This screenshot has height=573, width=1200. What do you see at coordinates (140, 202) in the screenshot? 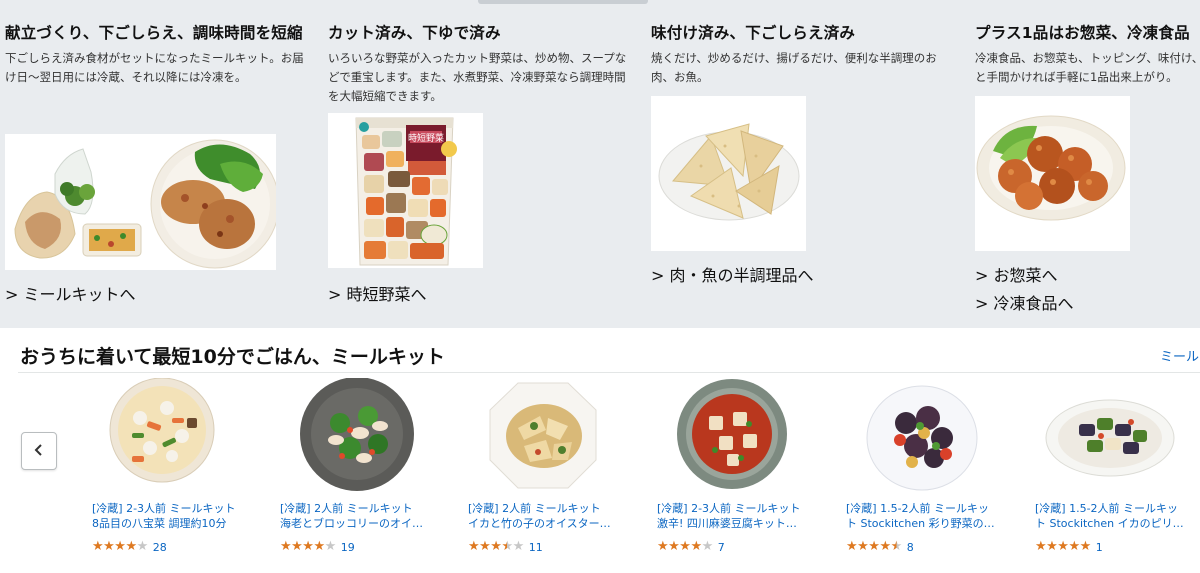
I see `meal-kit-photo` at bounding box center [140, 202].